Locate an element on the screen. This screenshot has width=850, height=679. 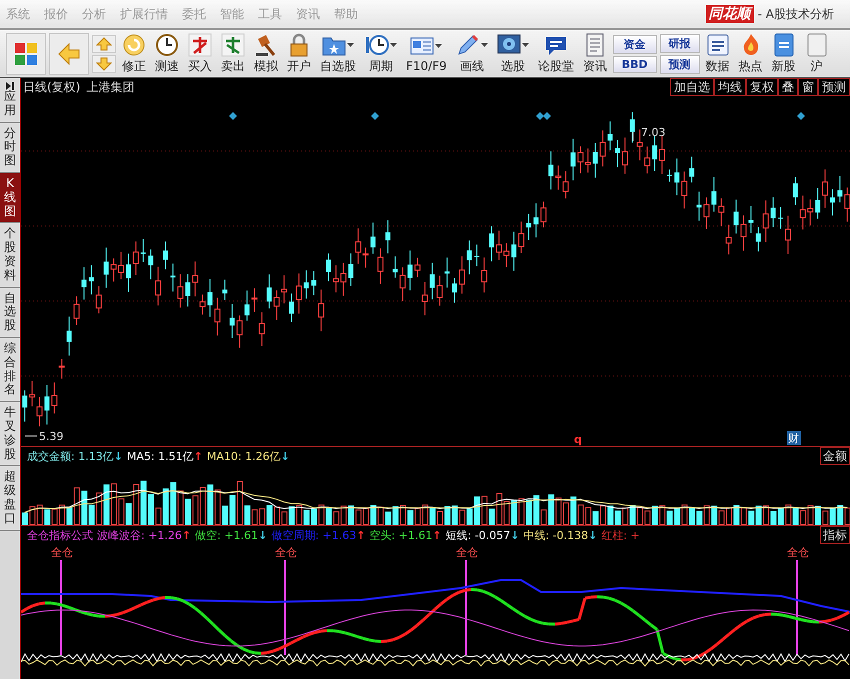
sidebar-tab: 自选股 is located at coordinates (10, 313).